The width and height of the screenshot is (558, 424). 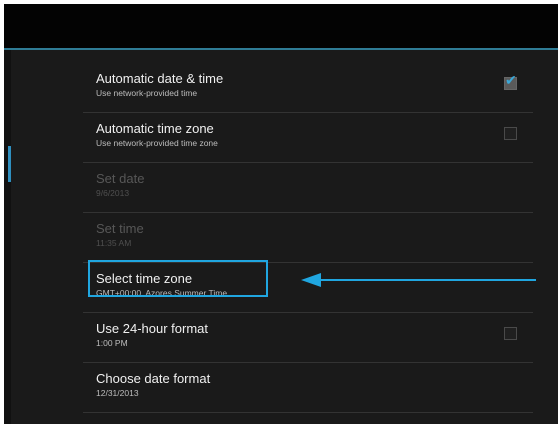 I want to click on setting-summary: 1:00 PM, so click(x=112, y=343).